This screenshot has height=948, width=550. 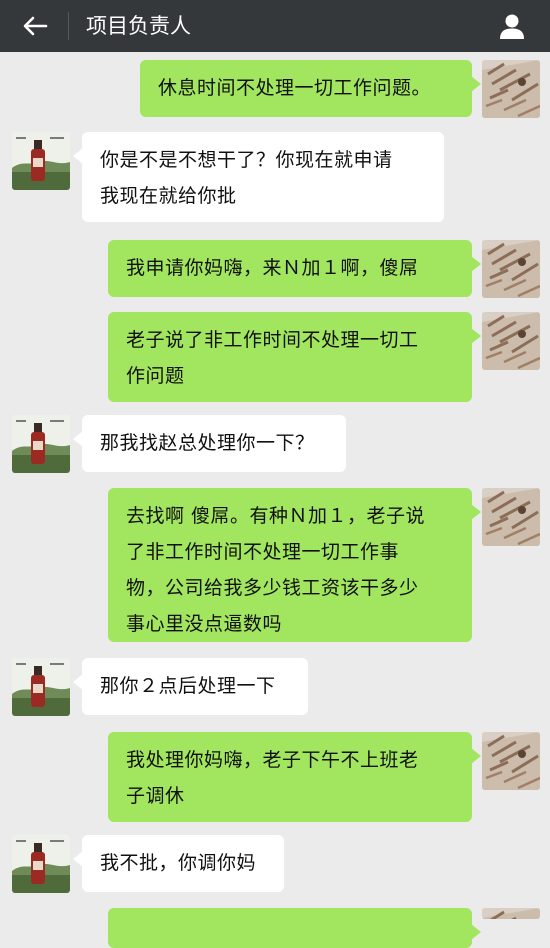 I want to click on message-line: 子调休, so click(x=155, y=796).